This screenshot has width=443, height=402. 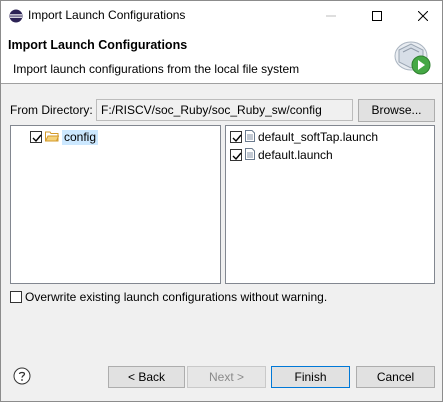 I want to click on close-icon, so click(x=423, y=16).